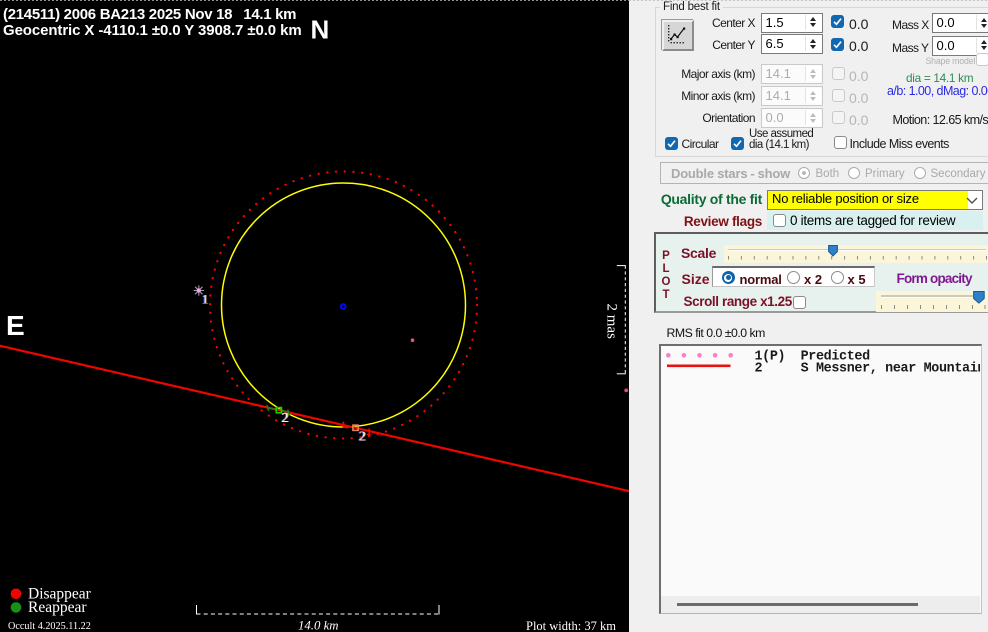  I want to click on svg-text: E, so click(15, 325).